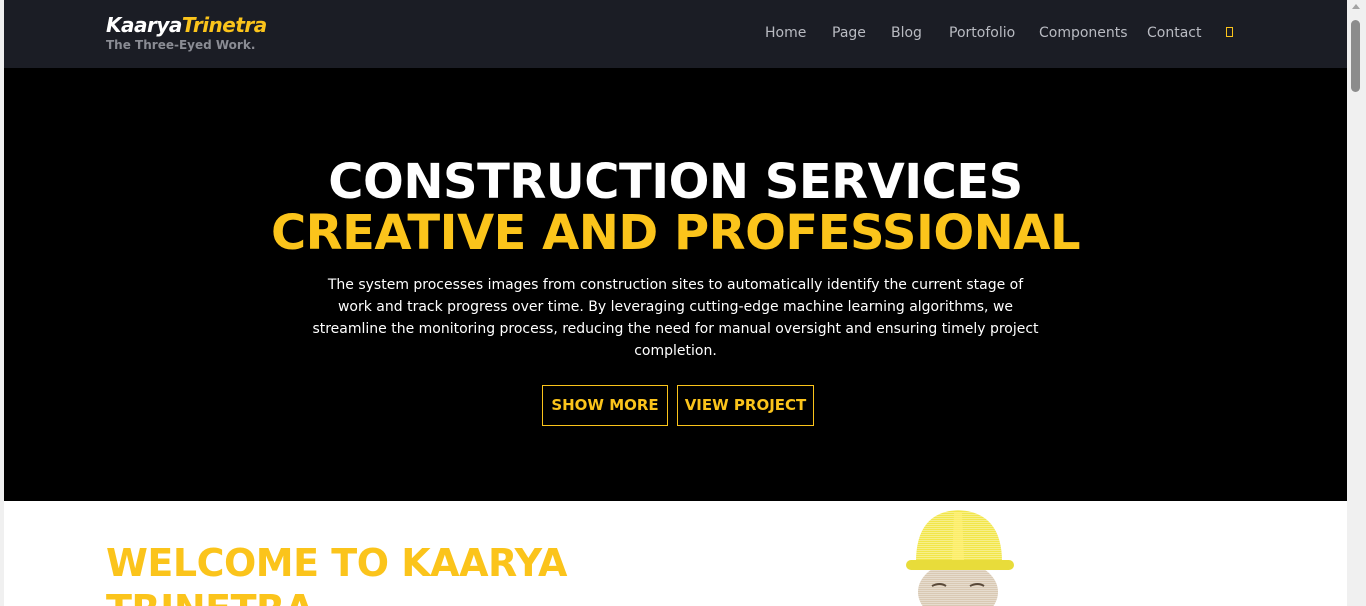  I want to click on nav-page: Page, so click(849, 33).